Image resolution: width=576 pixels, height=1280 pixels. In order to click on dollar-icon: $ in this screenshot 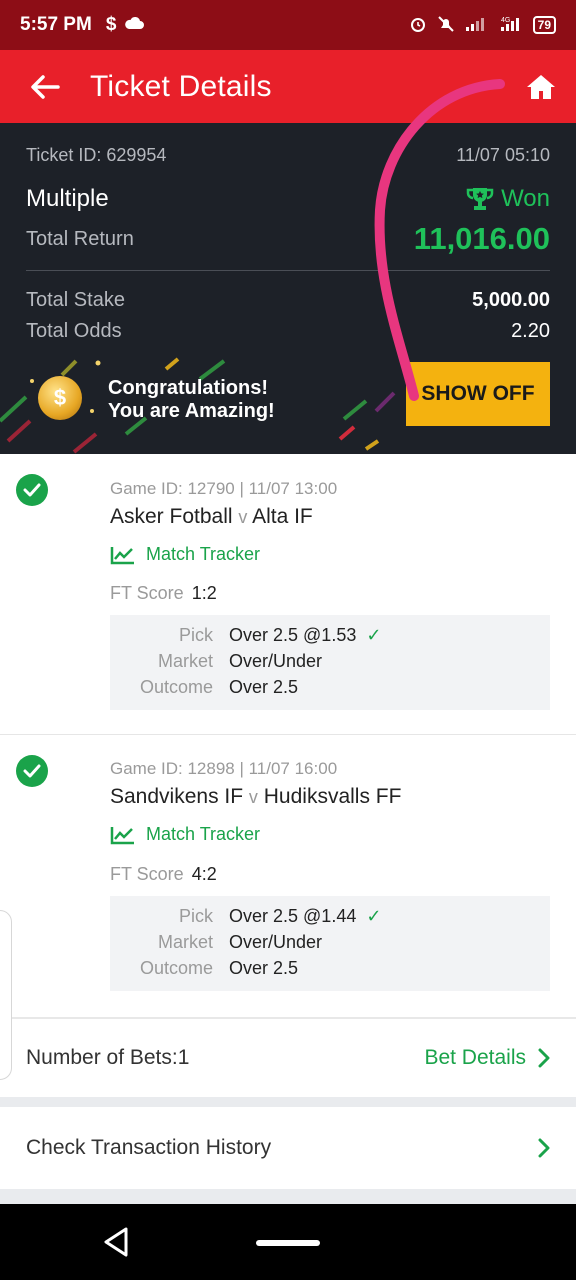, I will do `click(111, 24)`.